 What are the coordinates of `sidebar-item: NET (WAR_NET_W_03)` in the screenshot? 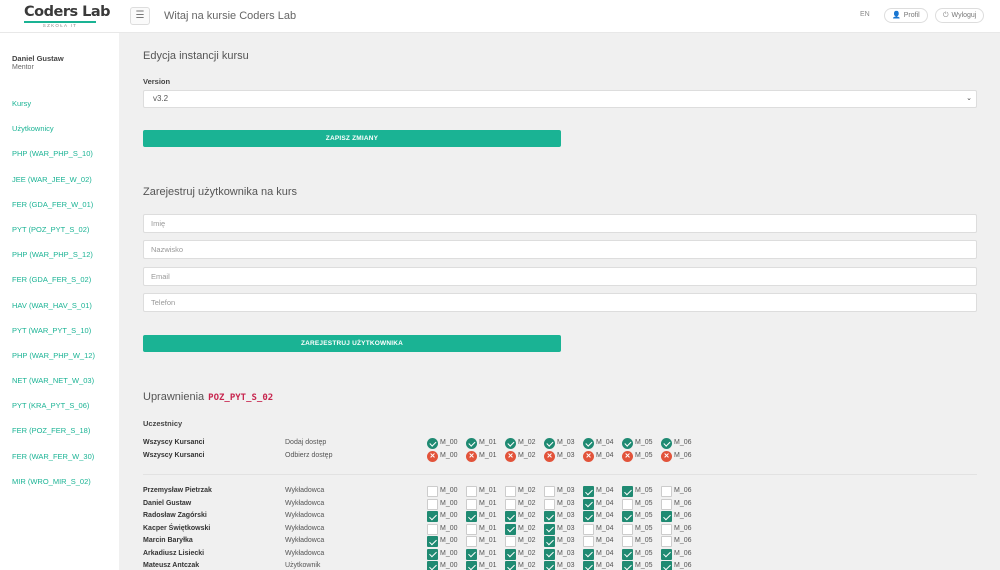 It's located at (53, 388).